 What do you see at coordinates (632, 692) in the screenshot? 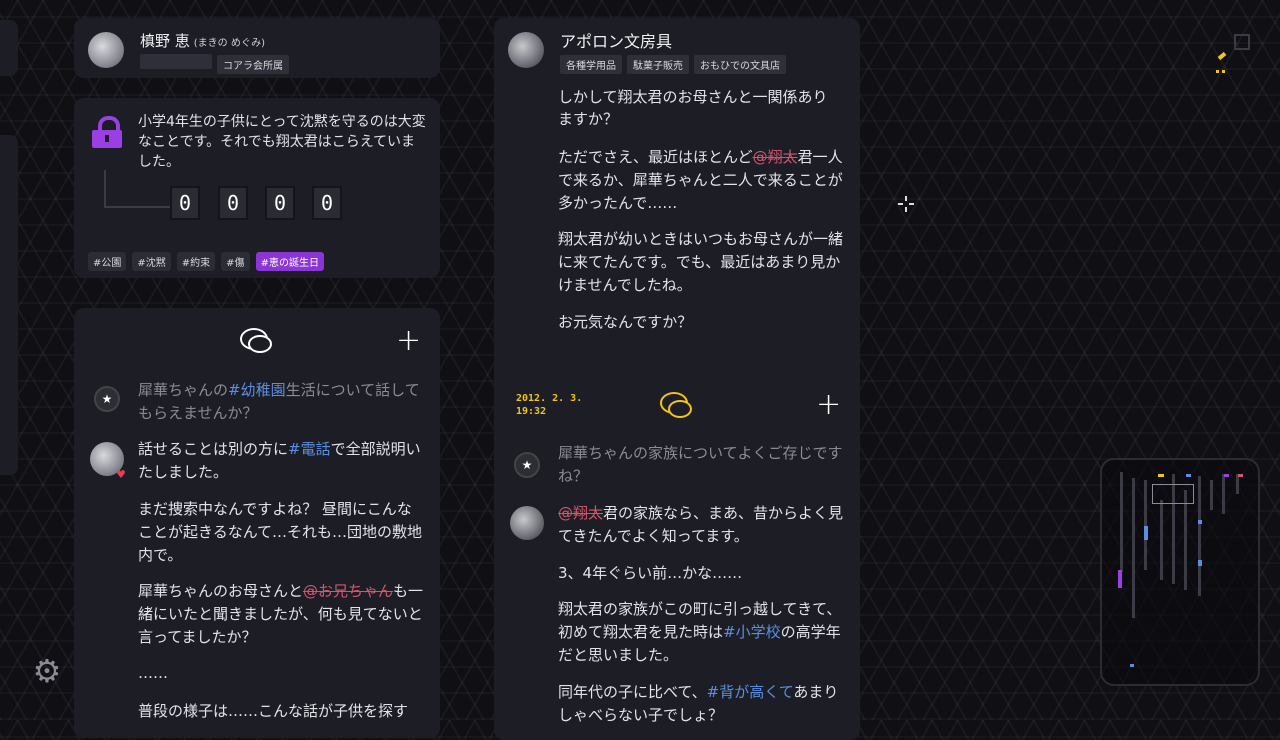
I see `message-part: 同年代の子に比べて、` at bounding box center [632, 692].